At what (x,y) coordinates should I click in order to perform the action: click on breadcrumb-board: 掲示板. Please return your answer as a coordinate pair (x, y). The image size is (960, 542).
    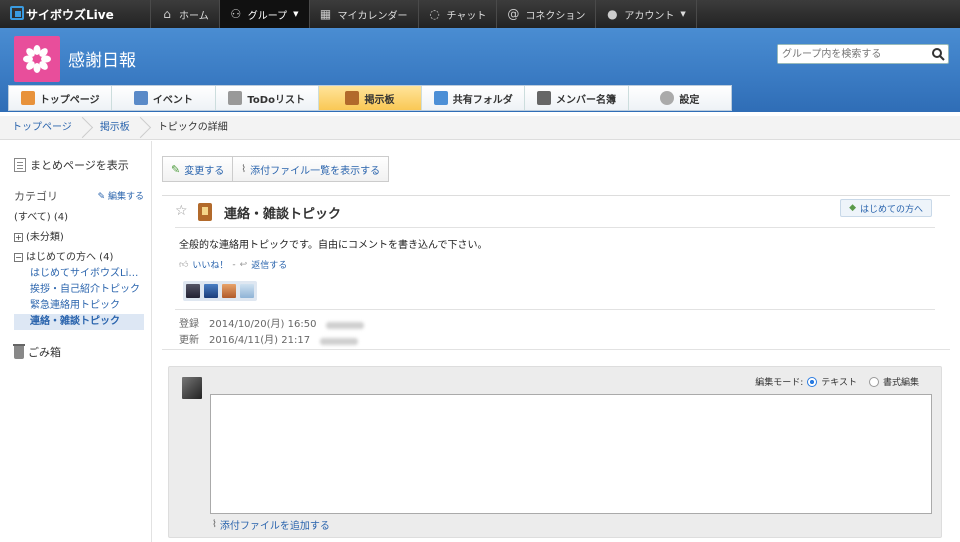
    Looking at the image, I should click on (117, 128).